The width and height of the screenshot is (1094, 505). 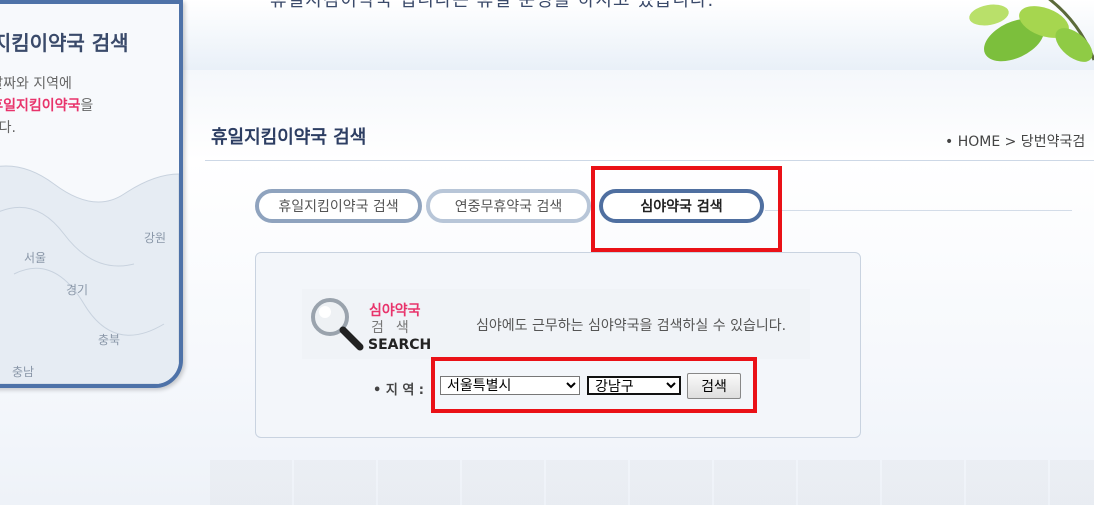 I want to click on magnifier-icon, so click(x=337, y=324).